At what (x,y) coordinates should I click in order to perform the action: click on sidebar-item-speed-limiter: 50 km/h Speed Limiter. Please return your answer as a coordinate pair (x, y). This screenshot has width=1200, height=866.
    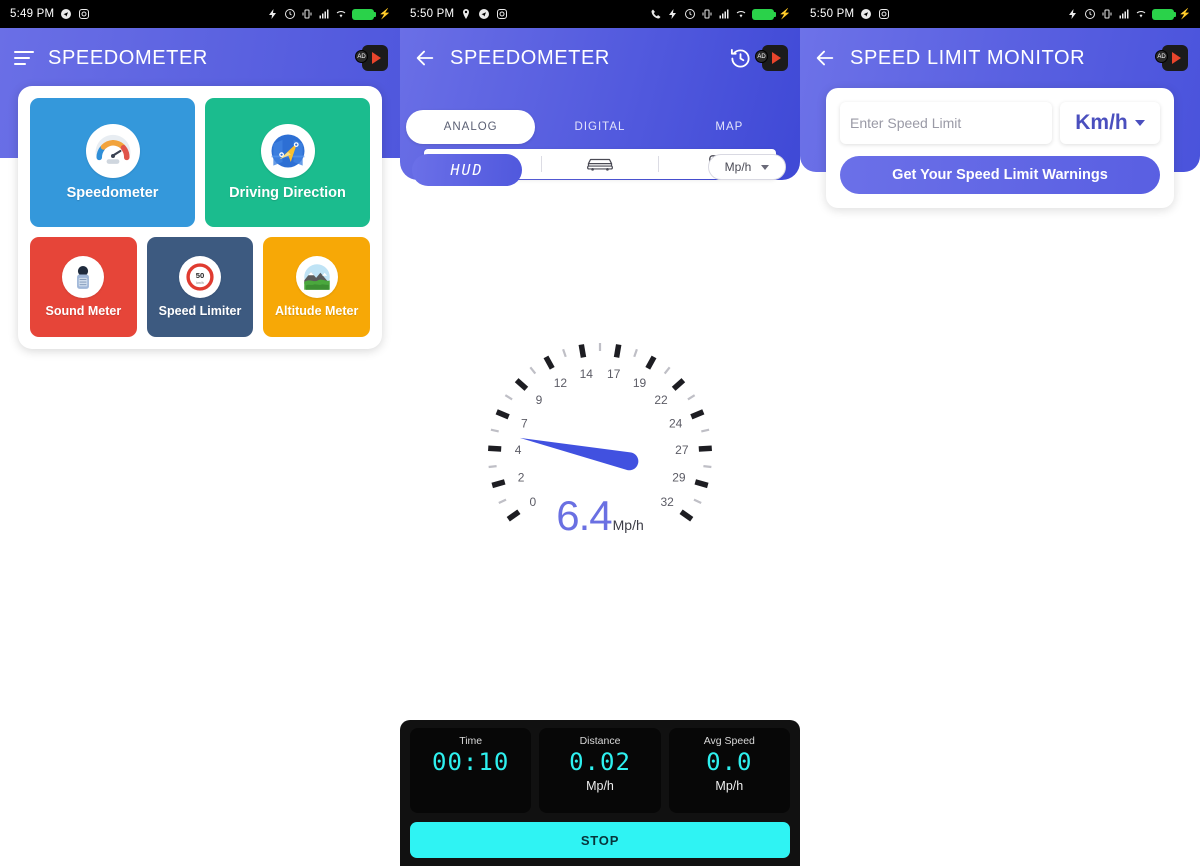
    Looking at the image, I should click on (200, 287).